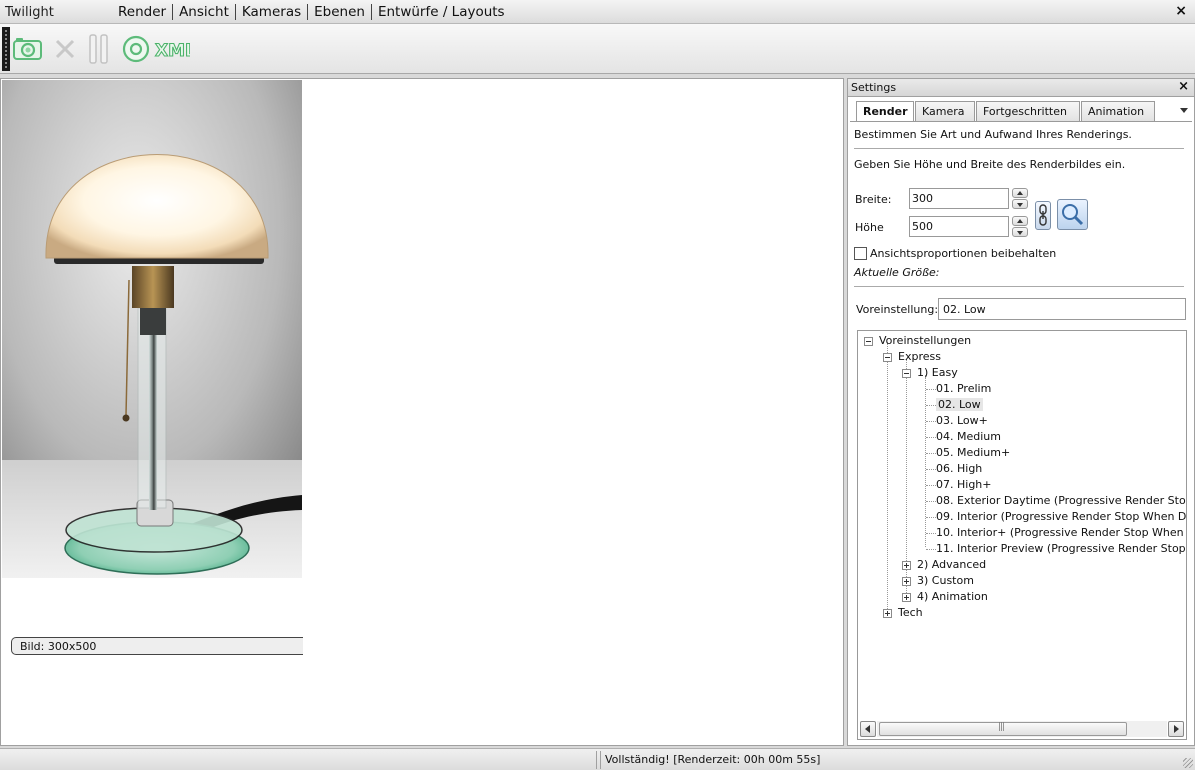  What do you see at coordinates (339, 12) in the screenshot?
I see `menu-item-ebenen: Ebenen` at bounding box center [339, 12].